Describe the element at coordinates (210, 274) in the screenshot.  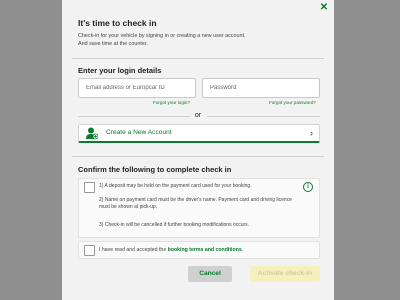
I see `cancel-button: Cancel` at that location.